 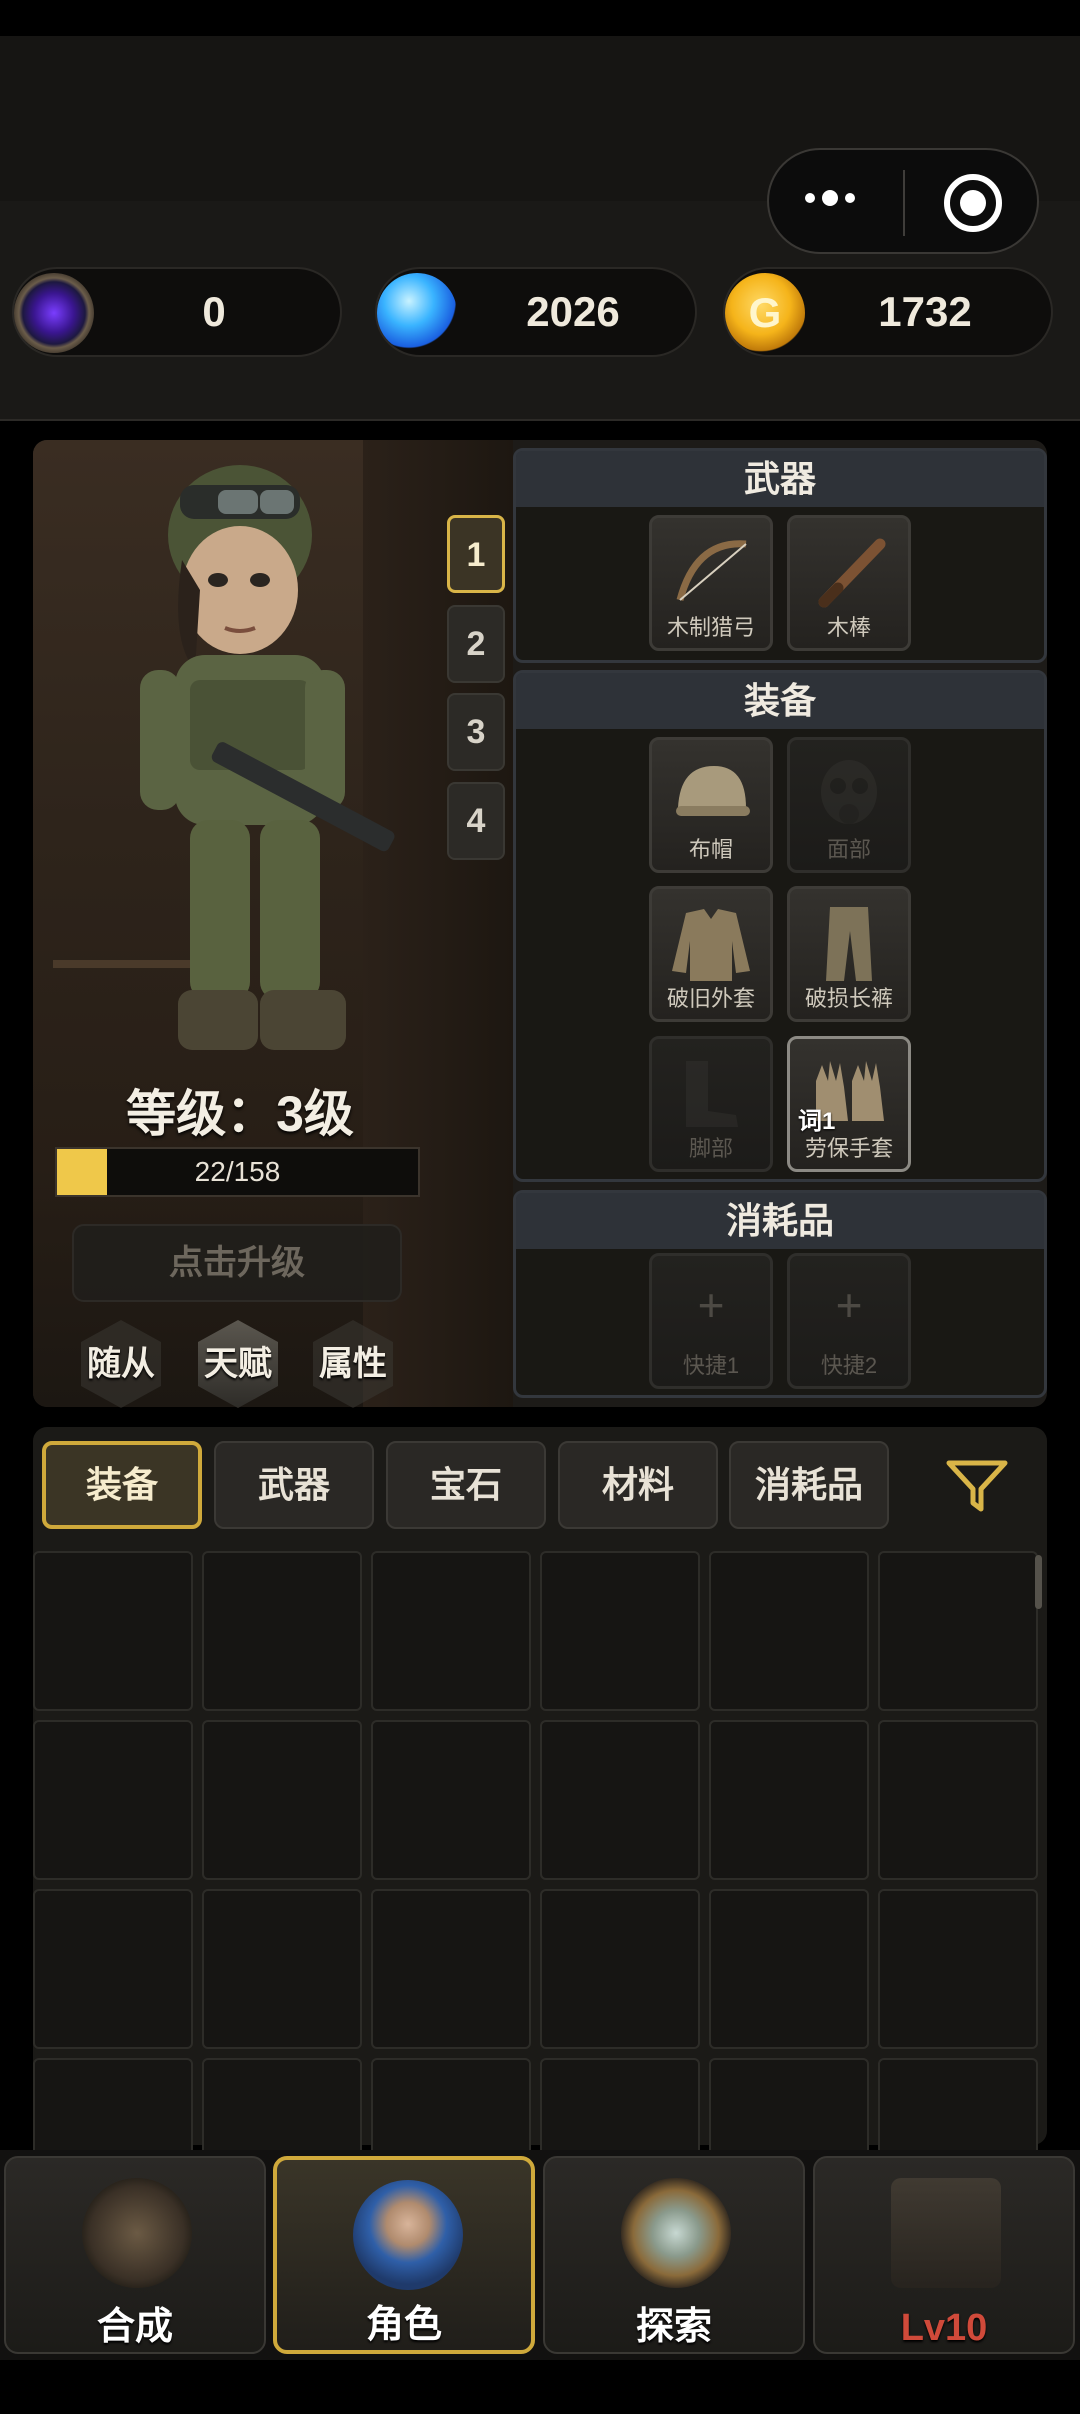 What do you see at coordinates (238, 1364) in the screenshot?
I see `tab-talent: 天赋` at bounding box center [238, 1364].